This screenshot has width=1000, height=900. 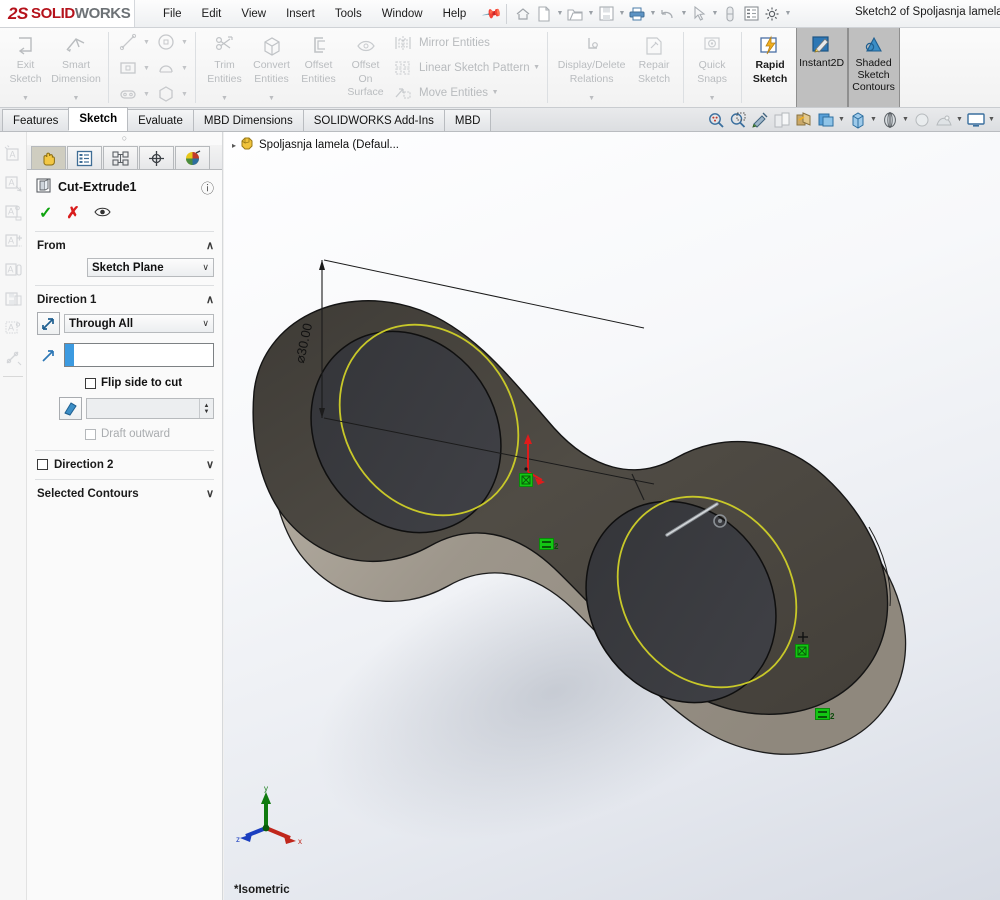 What do you see at coordinates (825, 119) in the screenshot?
I see `display-style-icon` at bounding box center [825, 119].